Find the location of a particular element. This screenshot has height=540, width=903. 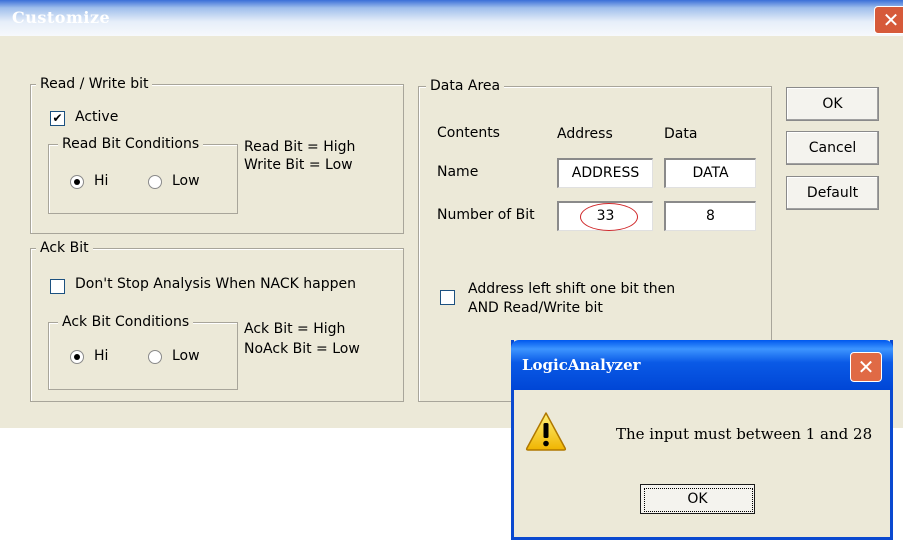

contents-label: Contents is located at coordinates (468, 133).